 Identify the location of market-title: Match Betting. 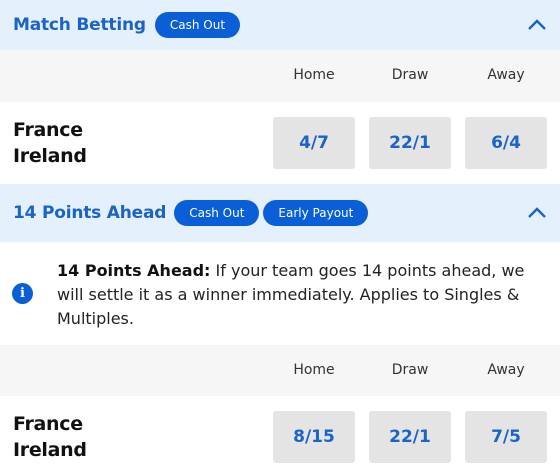
(79, 25).